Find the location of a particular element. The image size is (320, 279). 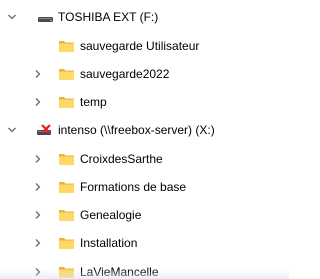

tree-item-label: sauvegarde2022 is located at coordinates (125, 74).